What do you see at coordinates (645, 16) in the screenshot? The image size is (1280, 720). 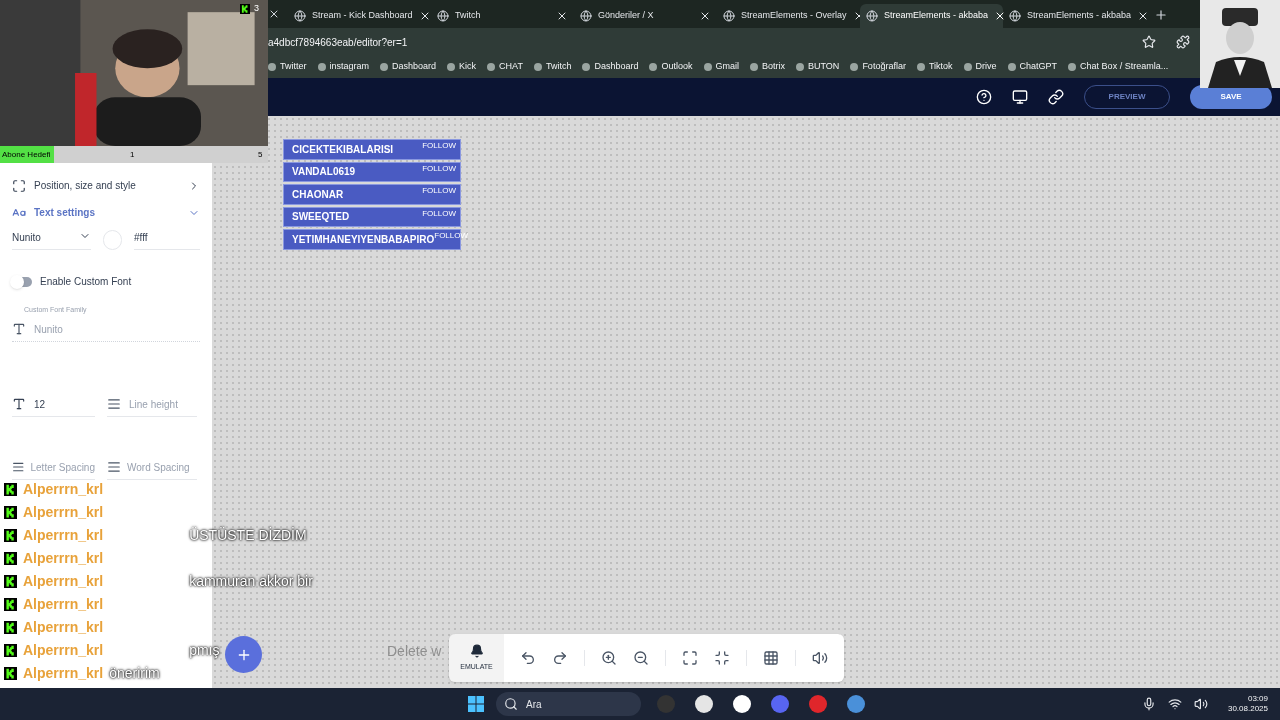 I see `browser-tab: Gönderiler / X` at bounding box center [645, 16].